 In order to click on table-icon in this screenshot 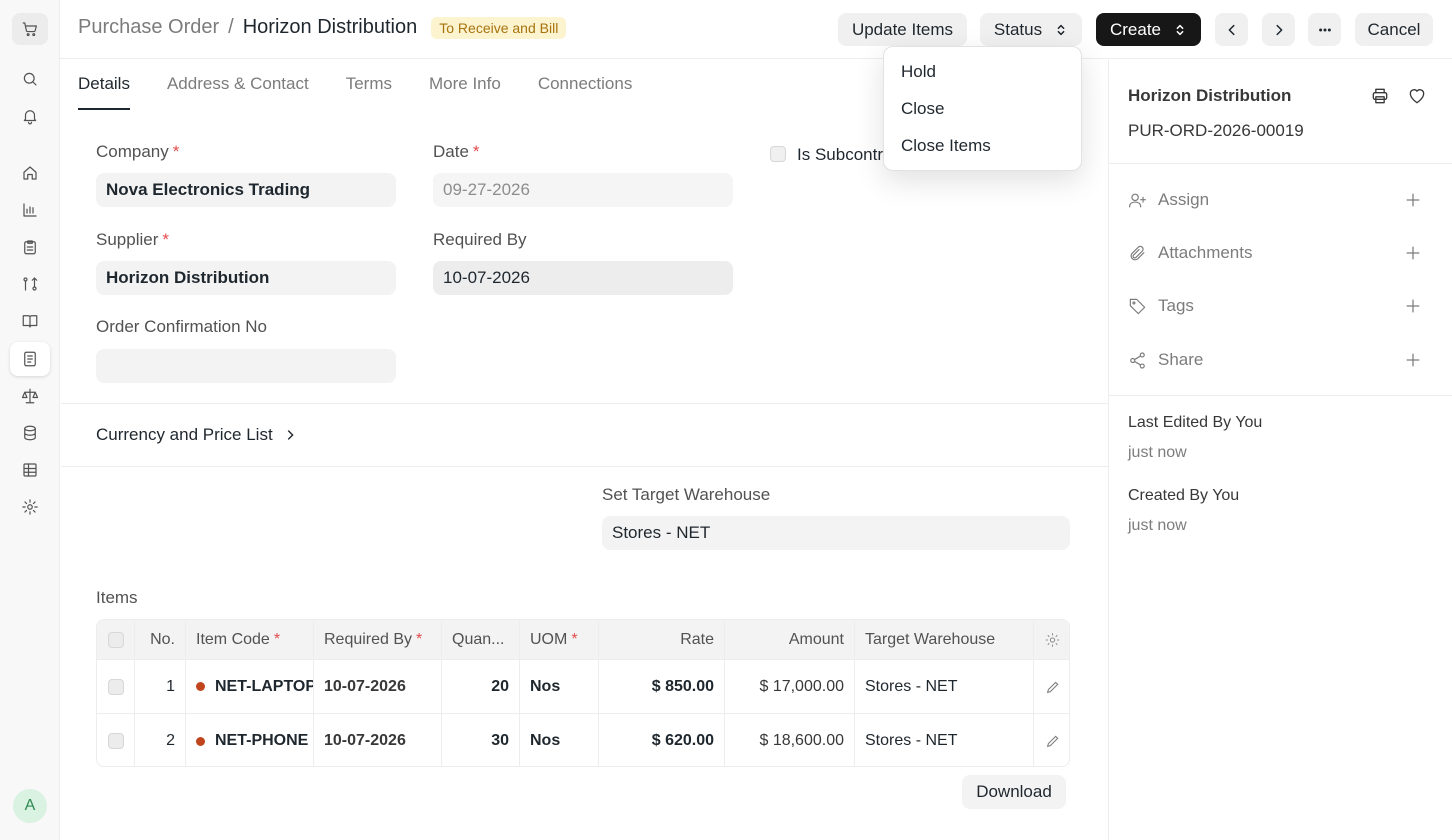, I will do `click(30, 470)`.